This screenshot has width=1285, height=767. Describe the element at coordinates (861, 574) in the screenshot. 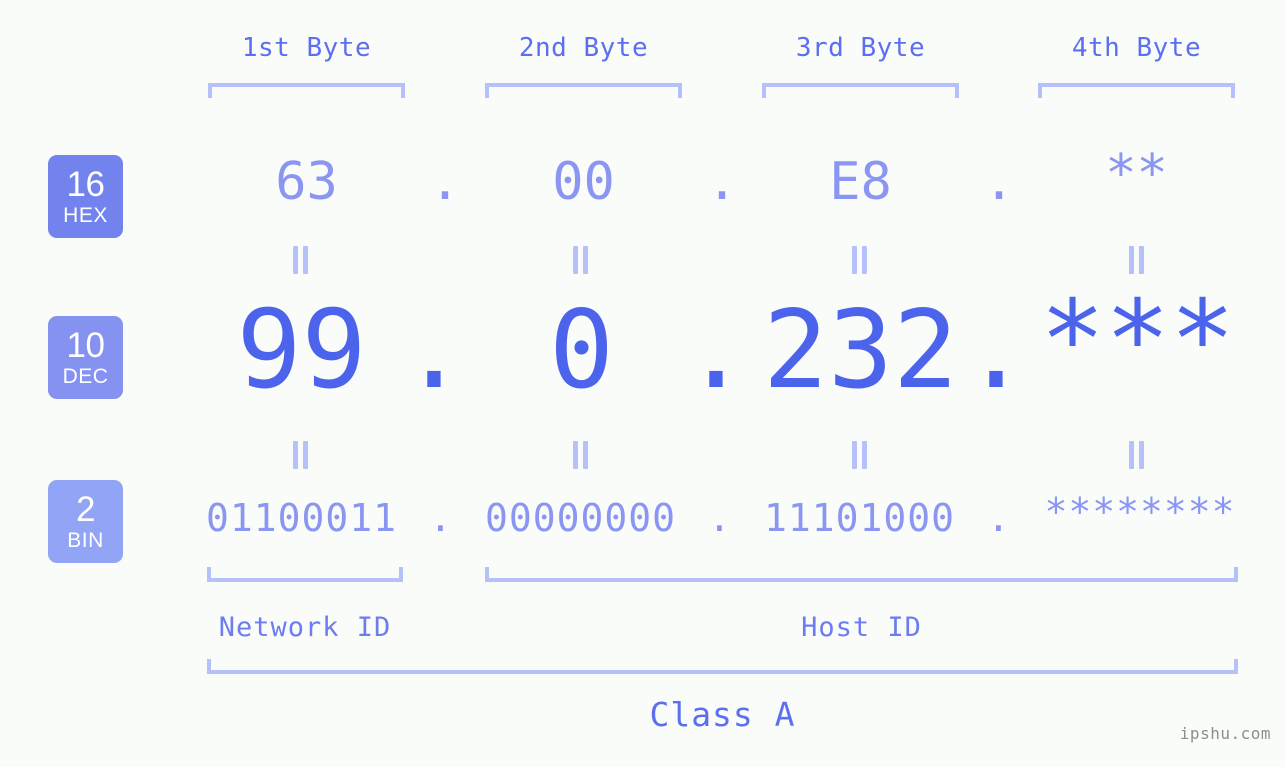

I see `host-id-bracket` at that location.